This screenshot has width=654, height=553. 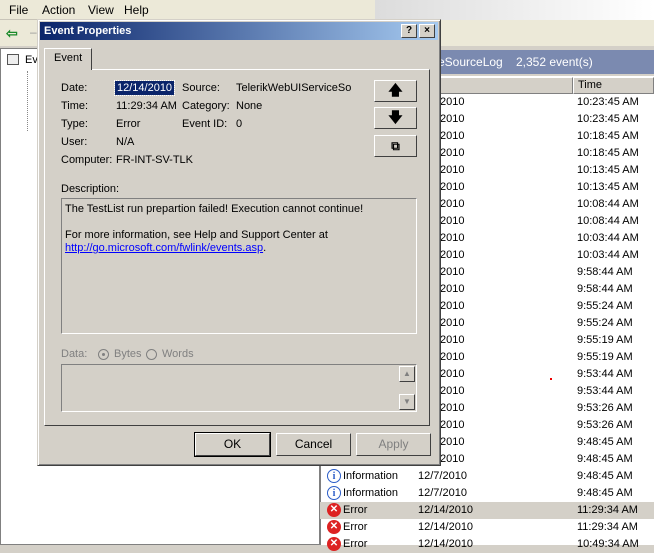 I want to click on apply-button: Apply, so click(x=393, y=444).